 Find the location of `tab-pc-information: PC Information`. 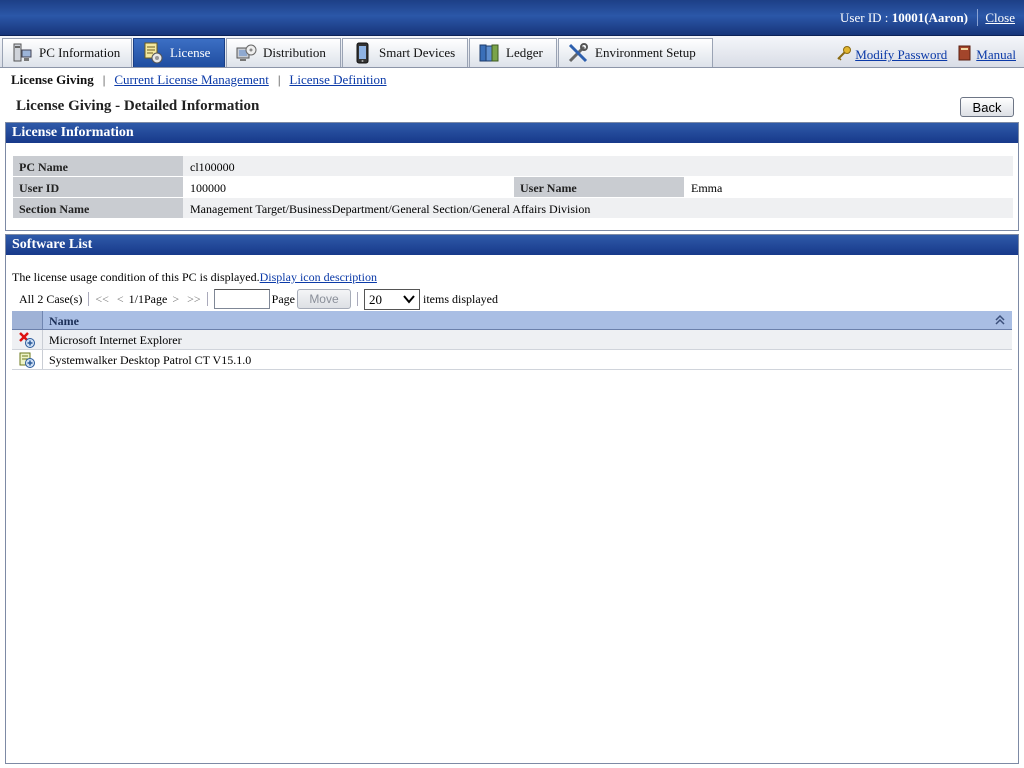

tab-pc-information: PC Information is located at coordinates (67, 52).